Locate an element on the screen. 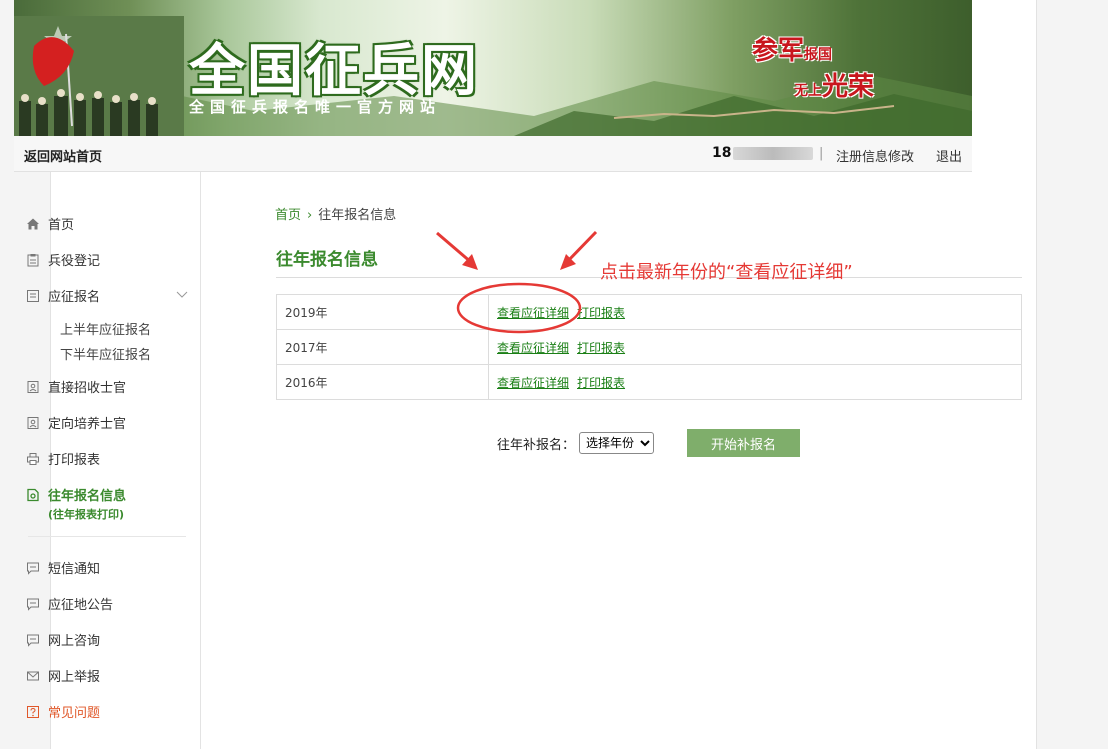 This screenshot has height=749, width=1108. sidebar-item-label: 首页 is located at coordinates (61, 225).